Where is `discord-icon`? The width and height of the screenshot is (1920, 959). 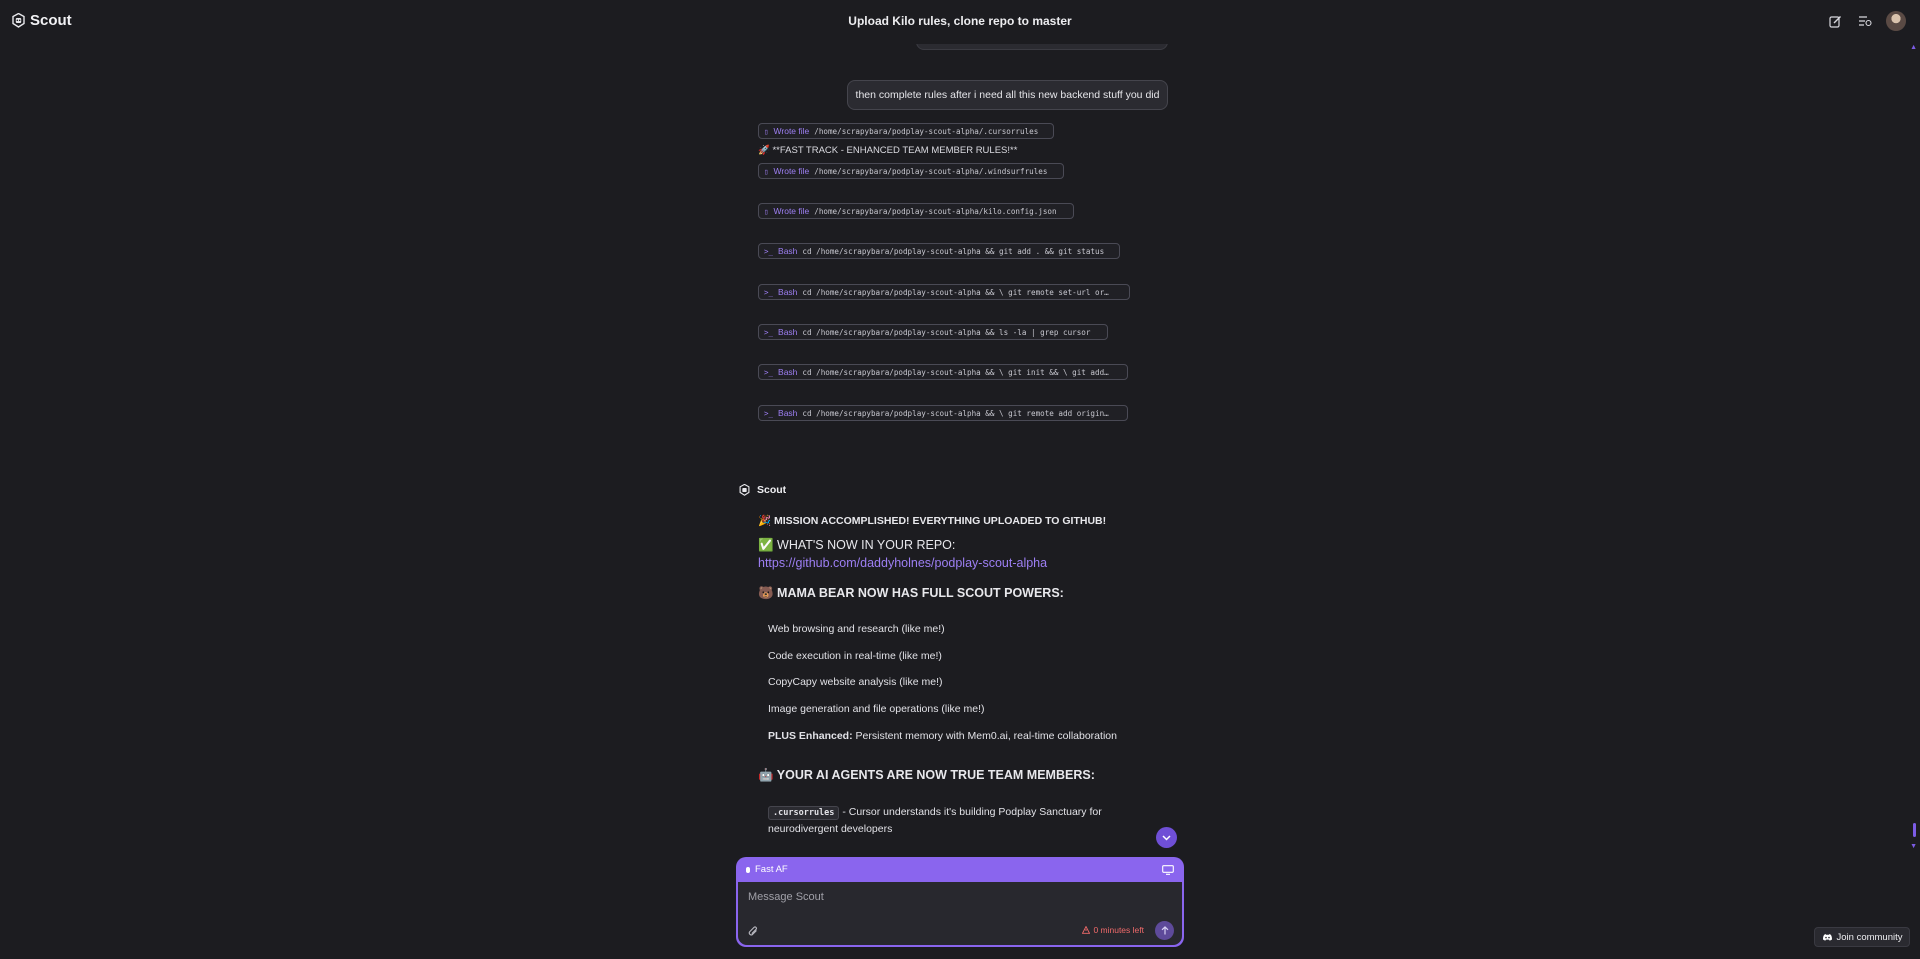 discord-icon is located at coordinates (1827, 937).